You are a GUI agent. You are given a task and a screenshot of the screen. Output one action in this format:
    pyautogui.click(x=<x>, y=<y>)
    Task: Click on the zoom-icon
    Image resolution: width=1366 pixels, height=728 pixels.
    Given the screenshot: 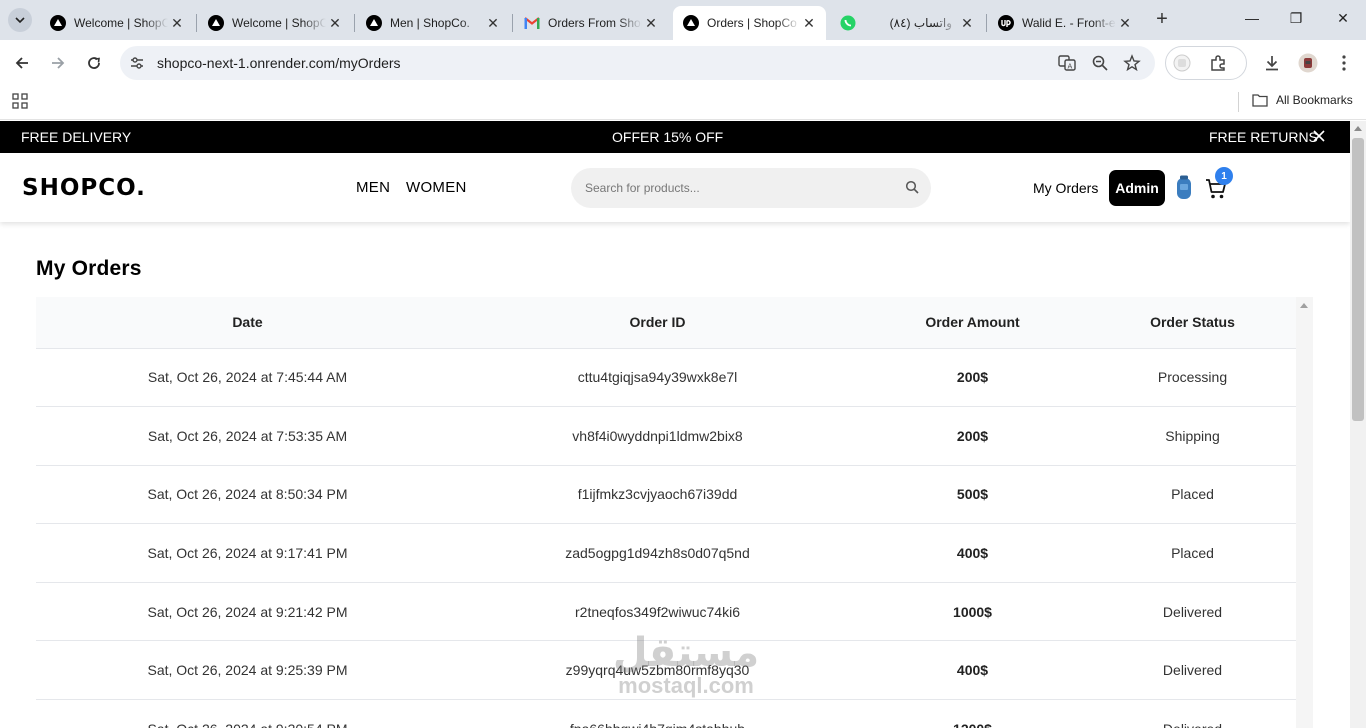 What is the action you would take?
    pyautogui.click(x=1100, y=63)
    